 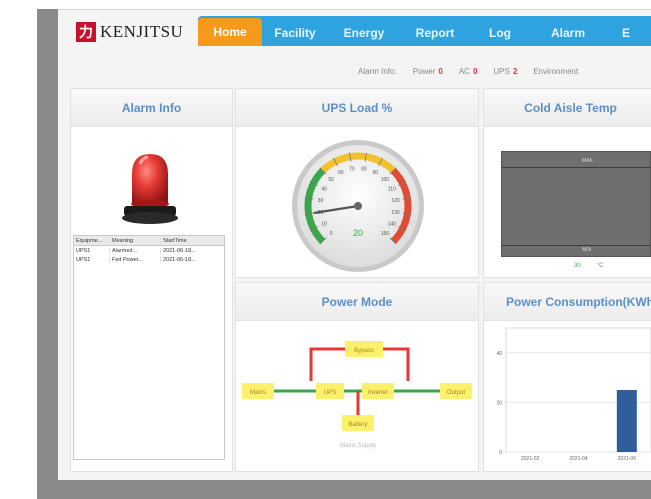 What do you see at coordinates (567, 302) in the screenshot?
I see `power-consumption-title: Power Consumption(KWh)` at bounding box center [567, 302].